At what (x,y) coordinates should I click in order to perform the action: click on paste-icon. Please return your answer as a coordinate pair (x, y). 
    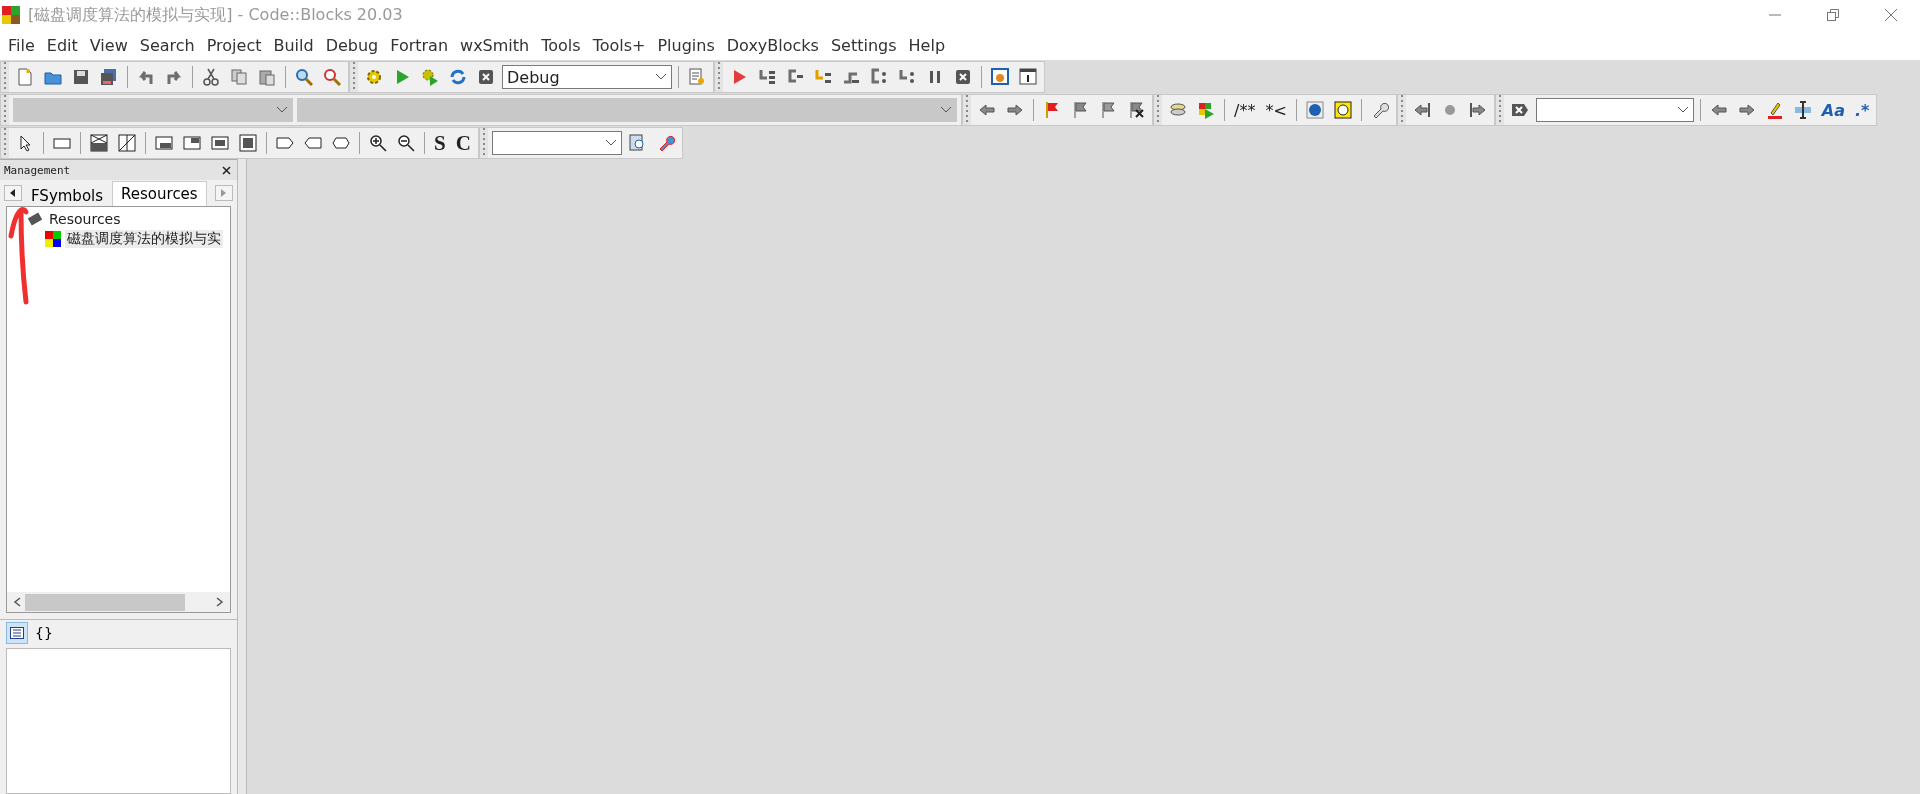
    Looking at the image, I should click on (267, 77).